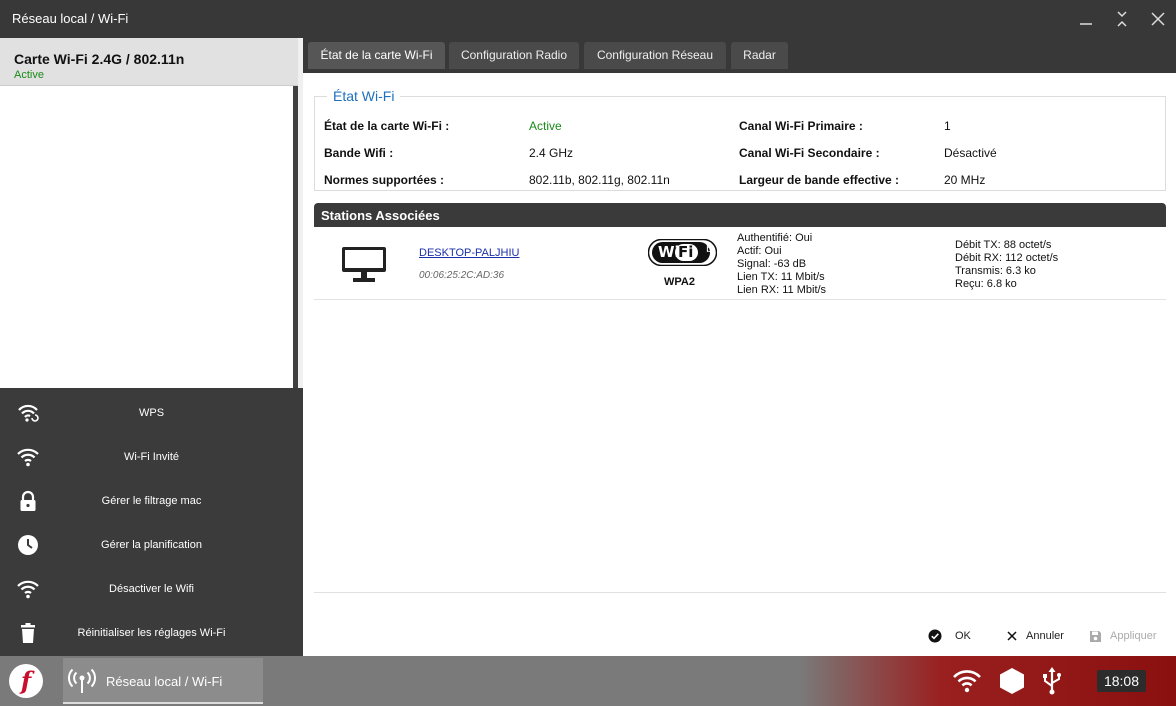 The height and width of the screenshot is (706, 1176). I want to click on primary-channel-value: 1, so click(947, 126).